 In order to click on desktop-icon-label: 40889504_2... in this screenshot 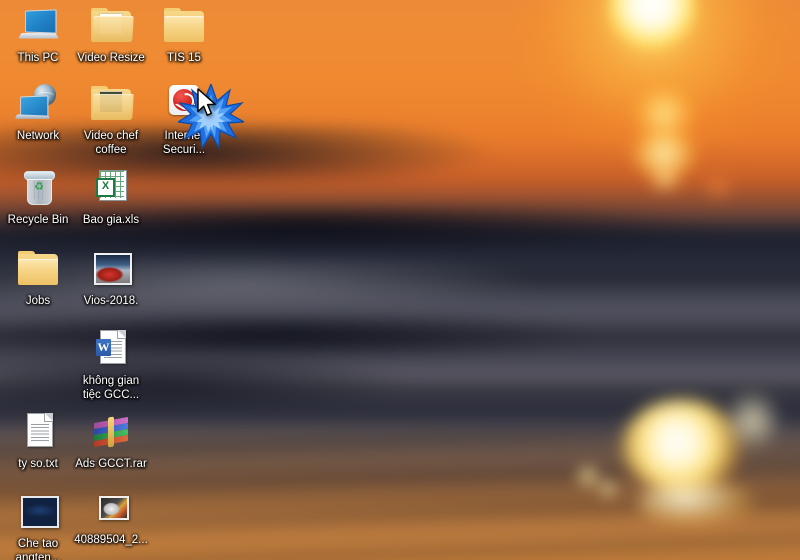, I will do `click(111, 540)`.